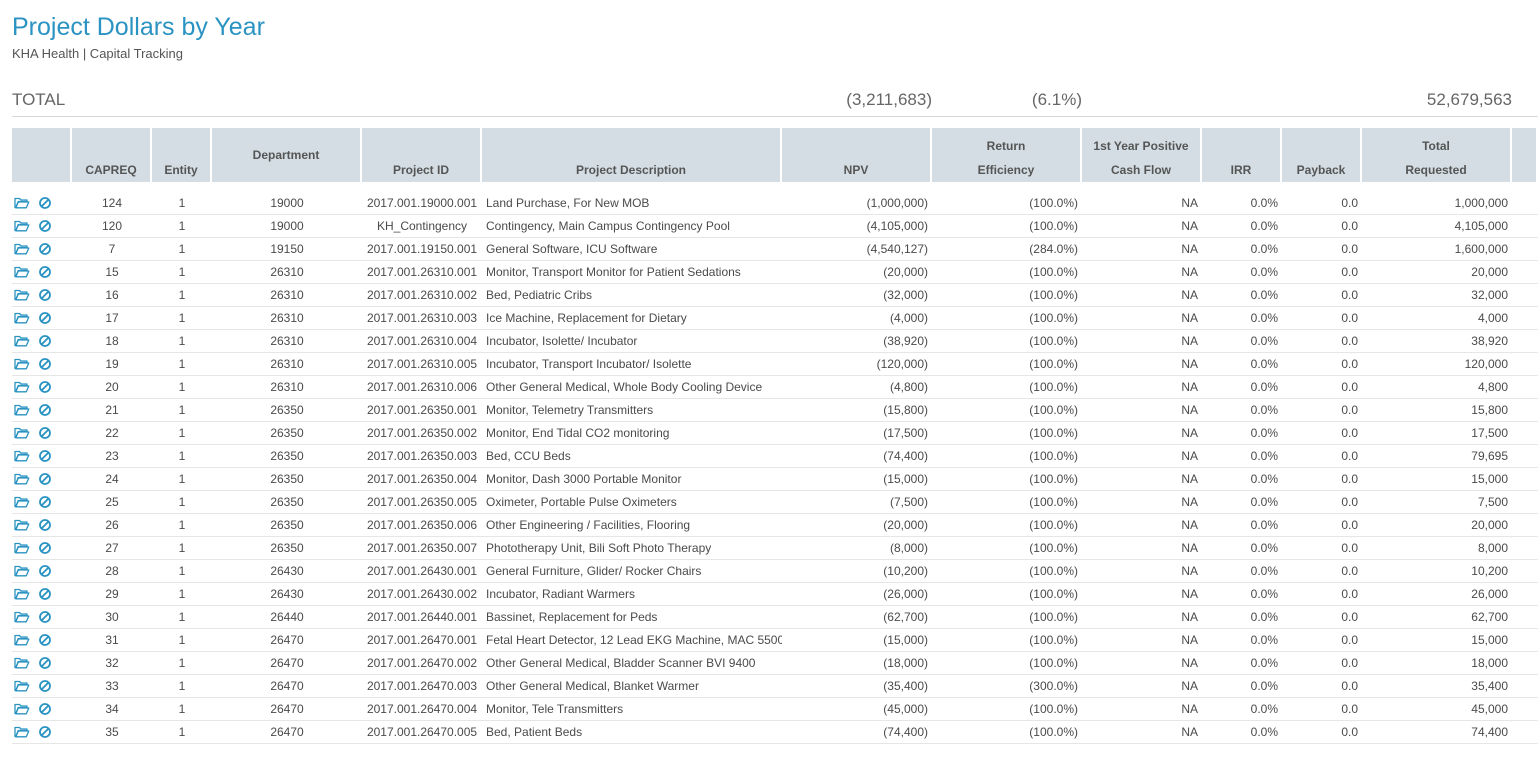 The height and width of the screenshot is (771, 1538). What do you see at coordinates (1322, 155) in the screenshot?
I see `header-payback: Payback` at bounding box center [1322, 155].